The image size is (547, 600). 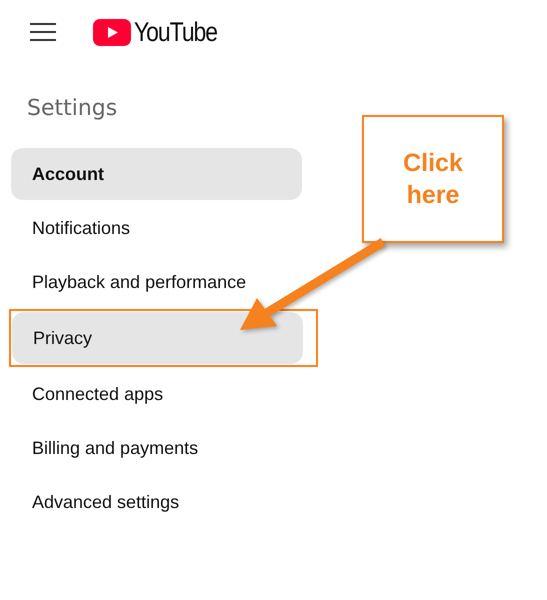 I want to click on settings-menu-item: Privacy, so click(x=157, y=338).